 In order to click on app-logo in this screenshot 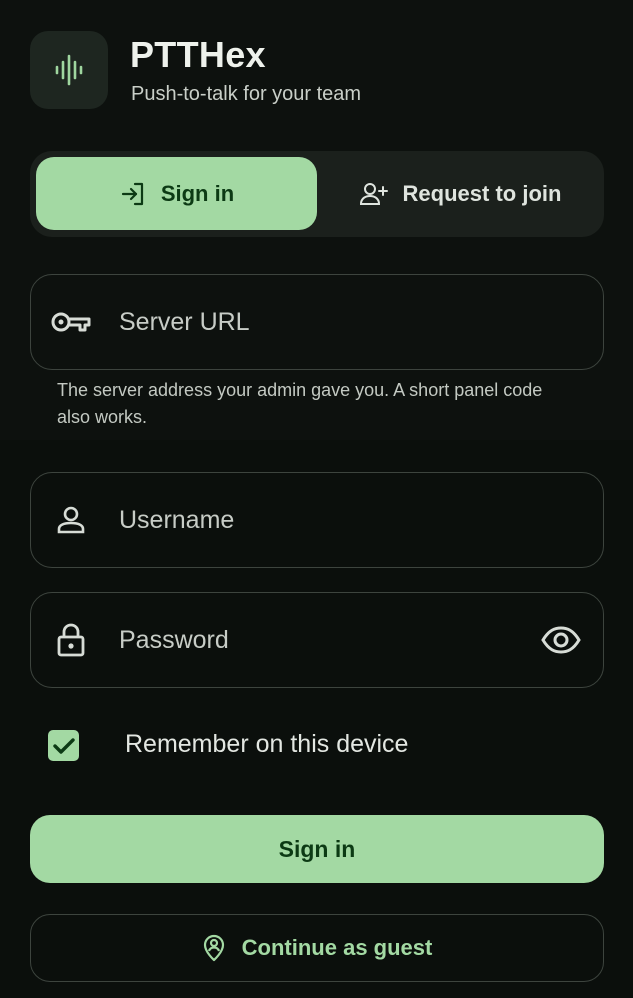, I will do `click(69, 70)`.